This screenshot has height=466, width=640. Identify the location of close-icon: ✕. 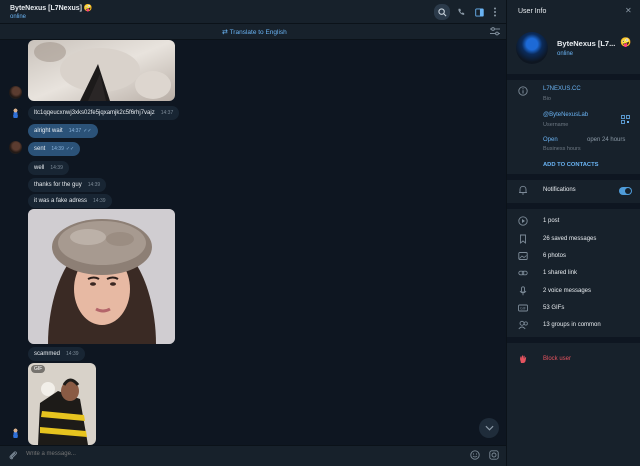
(628, 10).